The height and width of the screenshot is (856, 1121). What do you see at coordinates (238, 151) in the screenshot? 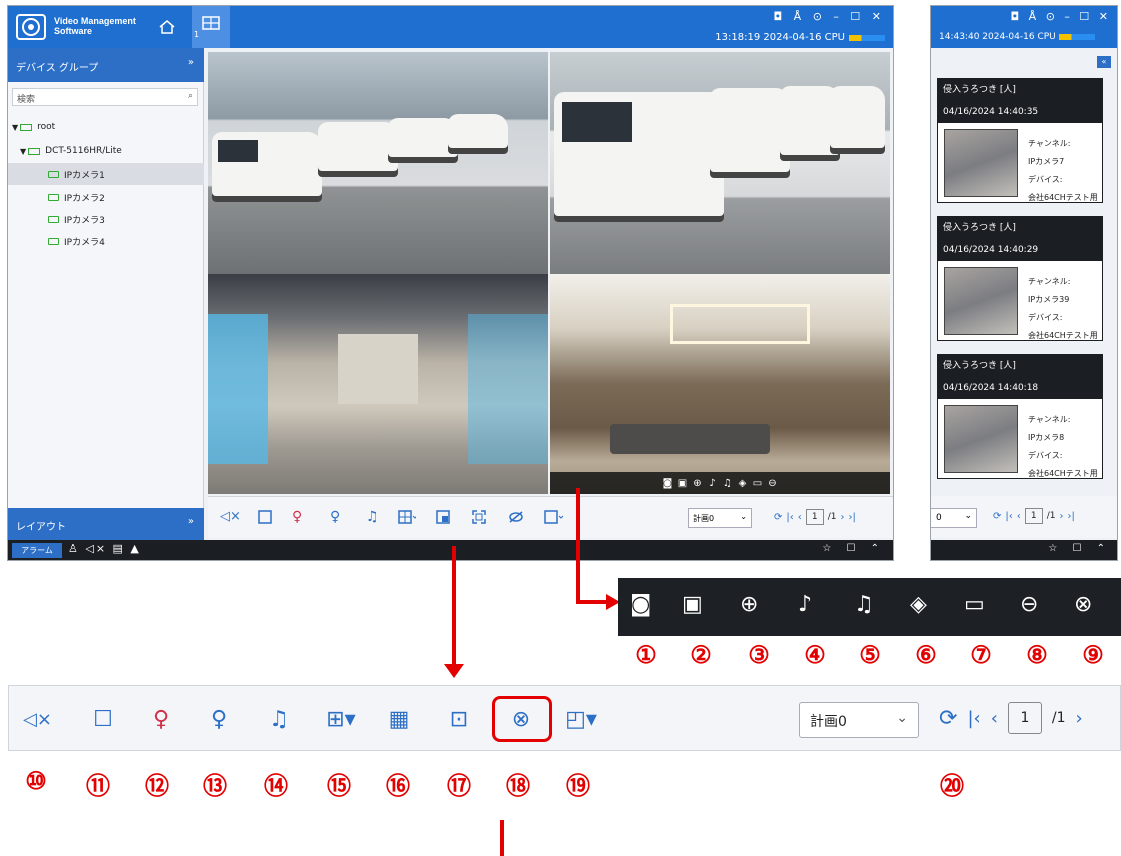
I see `van-window` at bounding box center [238, 151].